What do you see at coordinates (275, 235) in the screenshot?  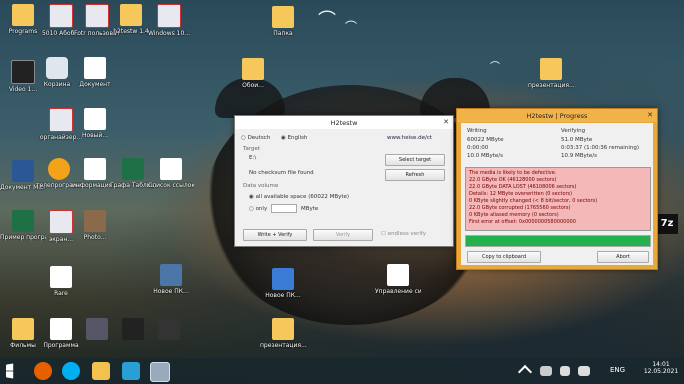 I see `write-verify-button: Write + Verify` at bounding box center [275, 235].